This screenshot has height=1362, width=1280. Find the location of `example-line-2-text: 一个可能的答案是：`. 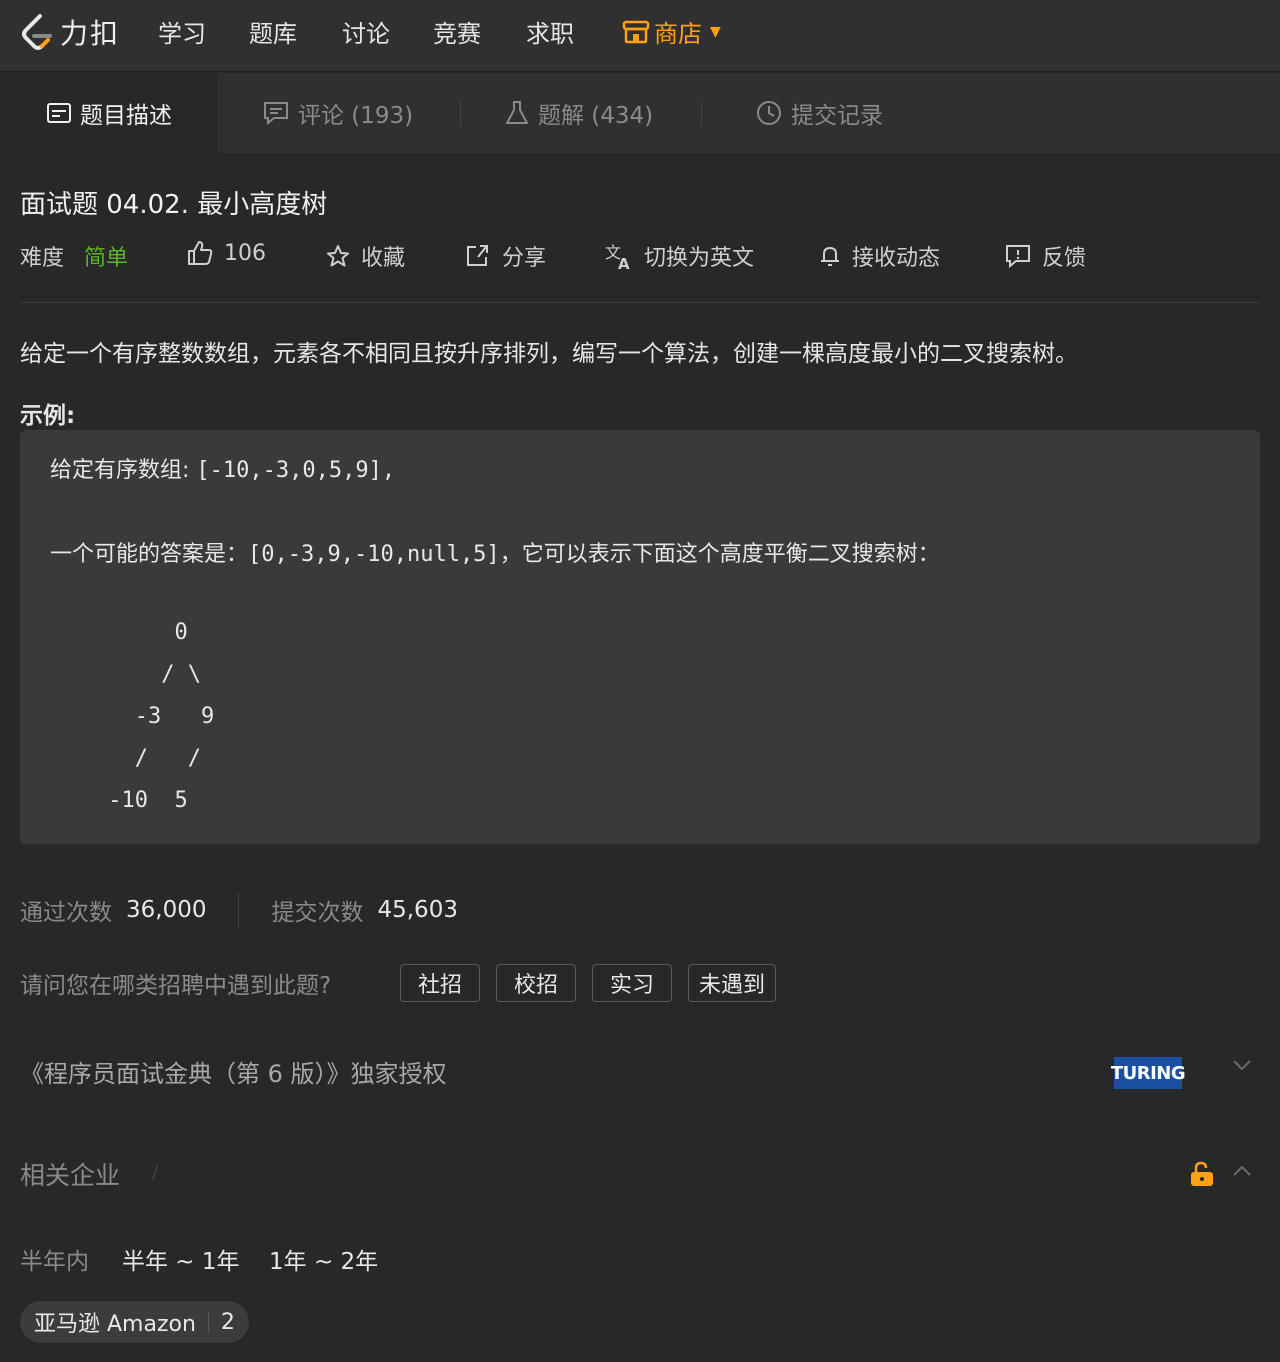

example-line-2-text: 一个可能的答案是： is located at coordinates (149, 554).